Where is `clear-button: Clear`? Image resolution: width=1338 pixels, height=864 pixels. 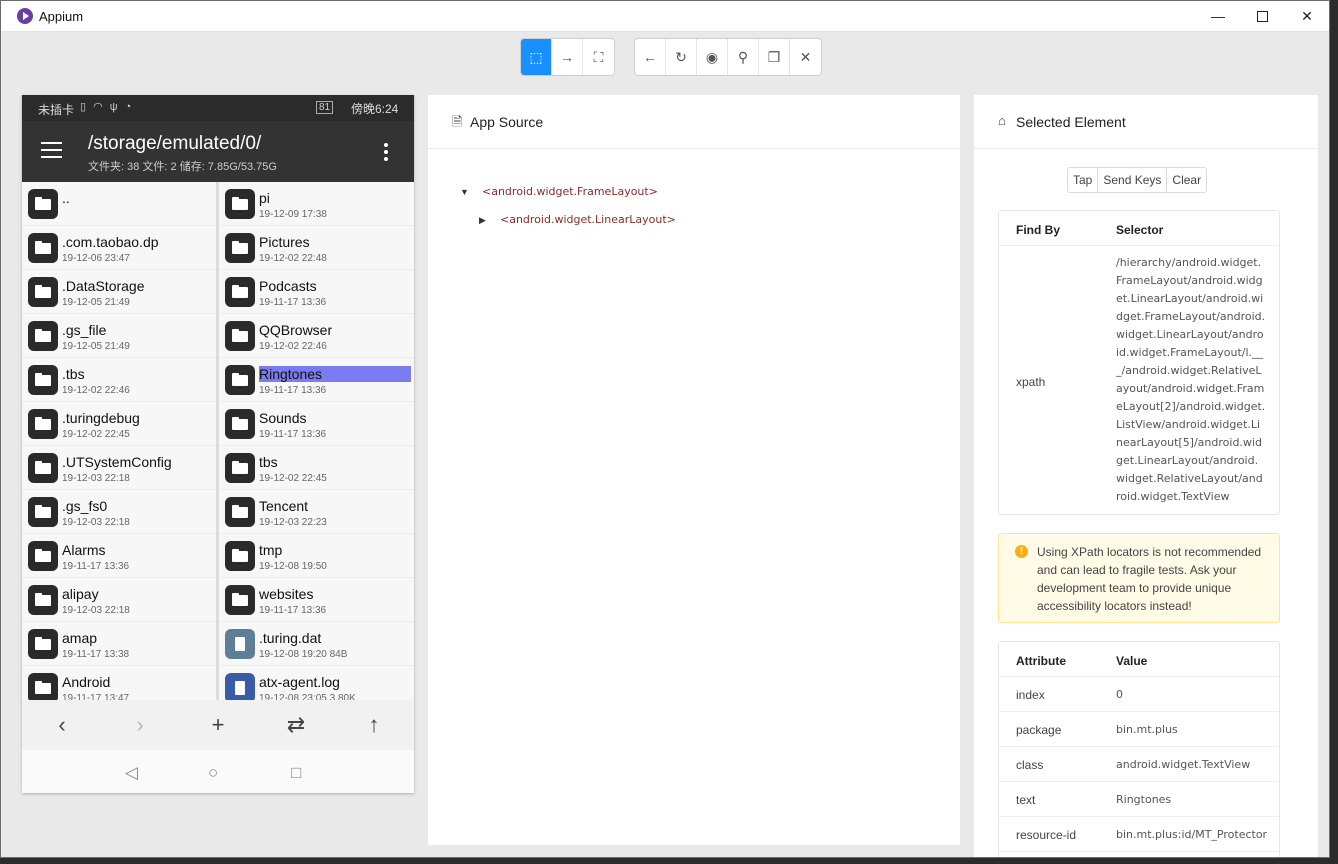 clear-button: Clear is located at coordinates (1186, 180).